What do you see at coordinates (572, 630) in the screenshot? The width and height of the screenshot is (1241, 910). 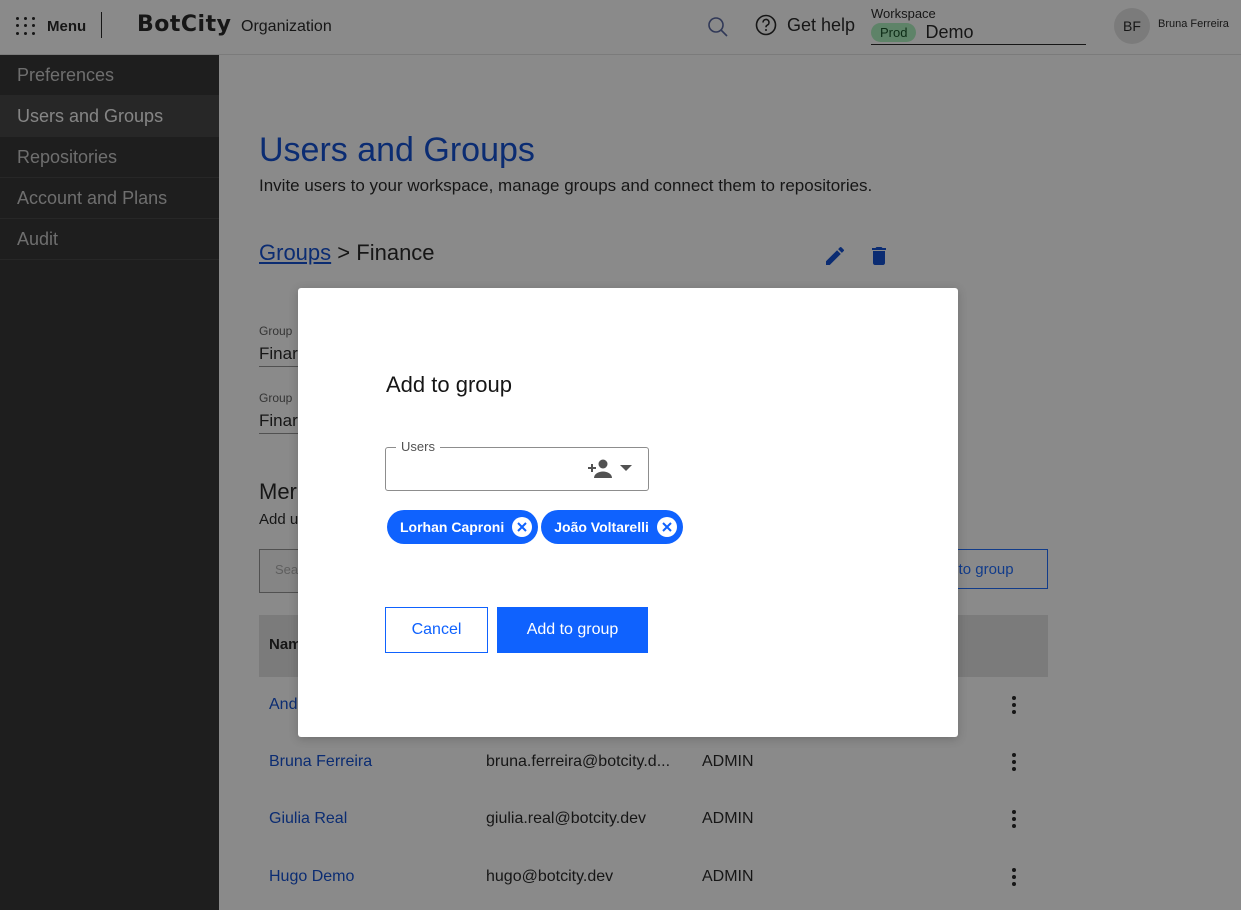 I see `add-to-group-button: Add to group` at bounding box center [572, 630].